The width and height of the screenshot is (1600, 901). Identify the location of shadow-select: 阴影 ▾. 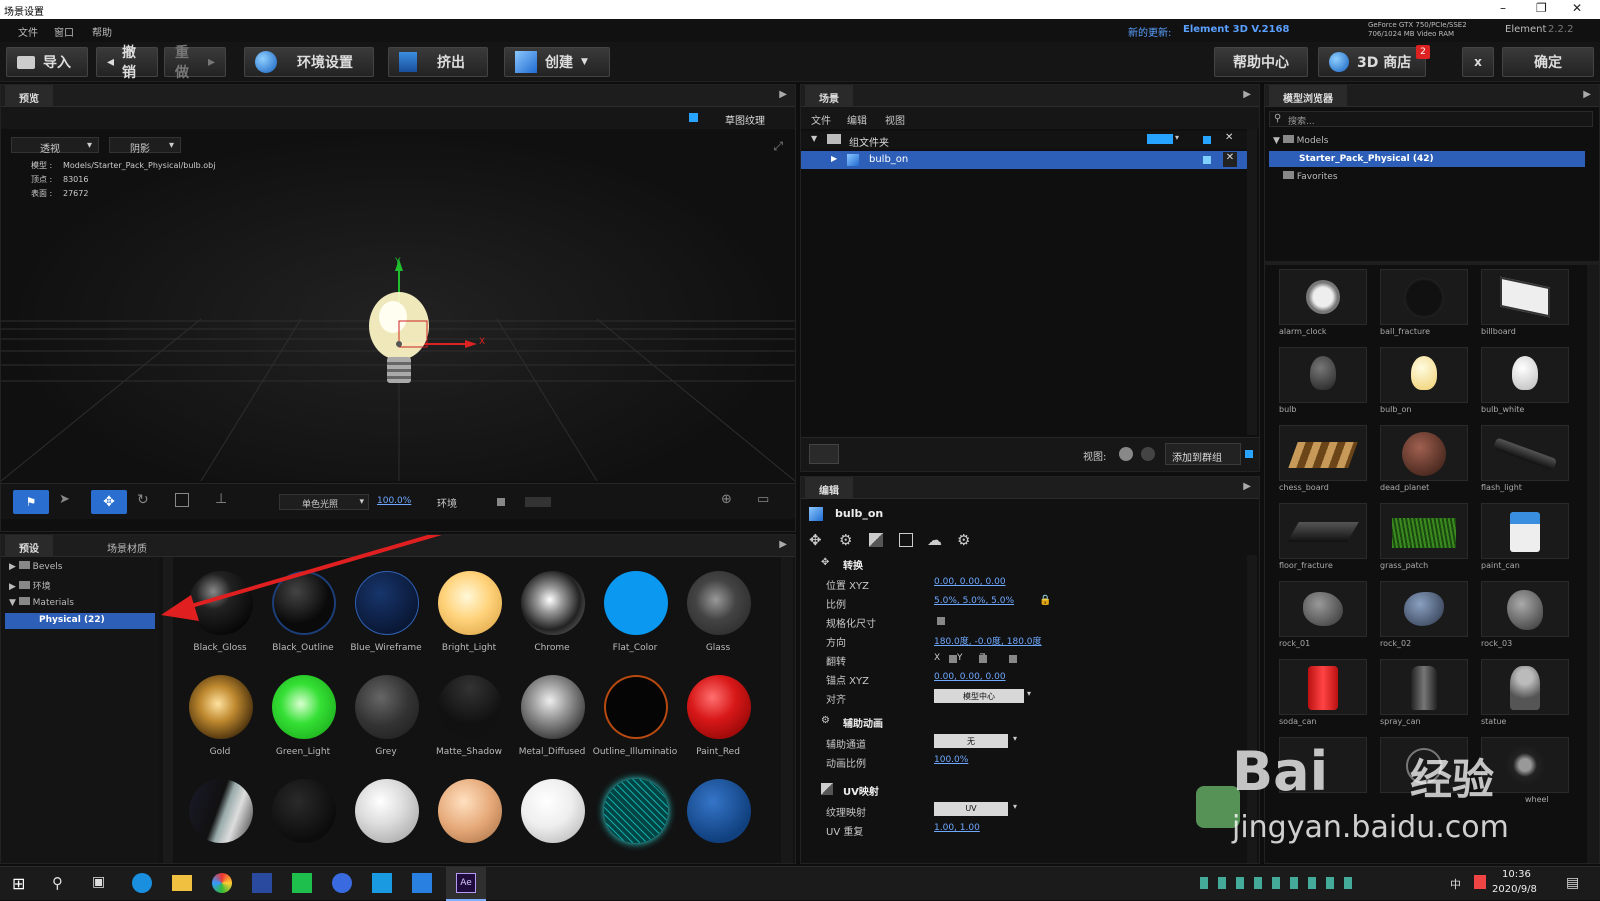
(145, 146).